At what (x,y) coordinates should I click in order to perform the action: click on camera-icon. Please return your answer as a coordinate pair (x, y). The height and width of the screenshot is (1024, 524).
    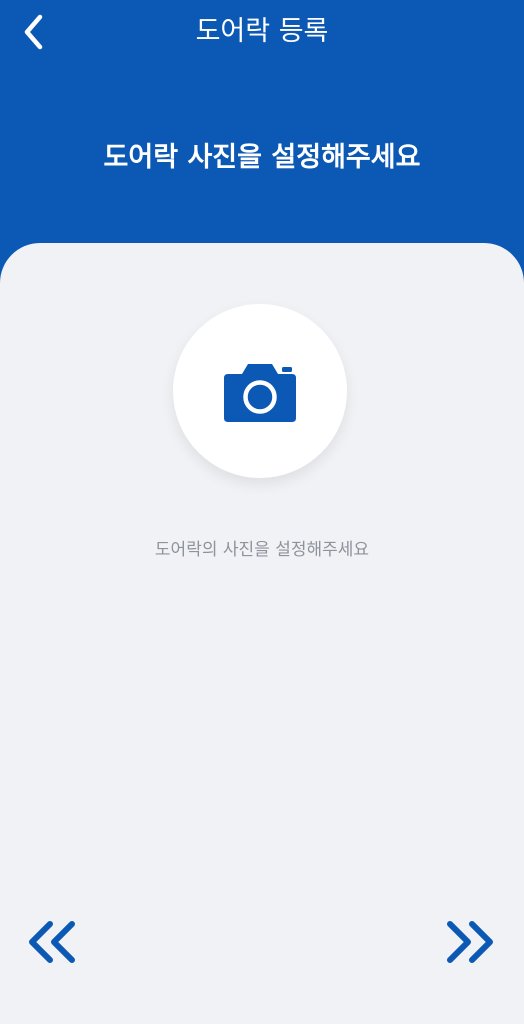
    Looking at the image, I should click on (260, 393).